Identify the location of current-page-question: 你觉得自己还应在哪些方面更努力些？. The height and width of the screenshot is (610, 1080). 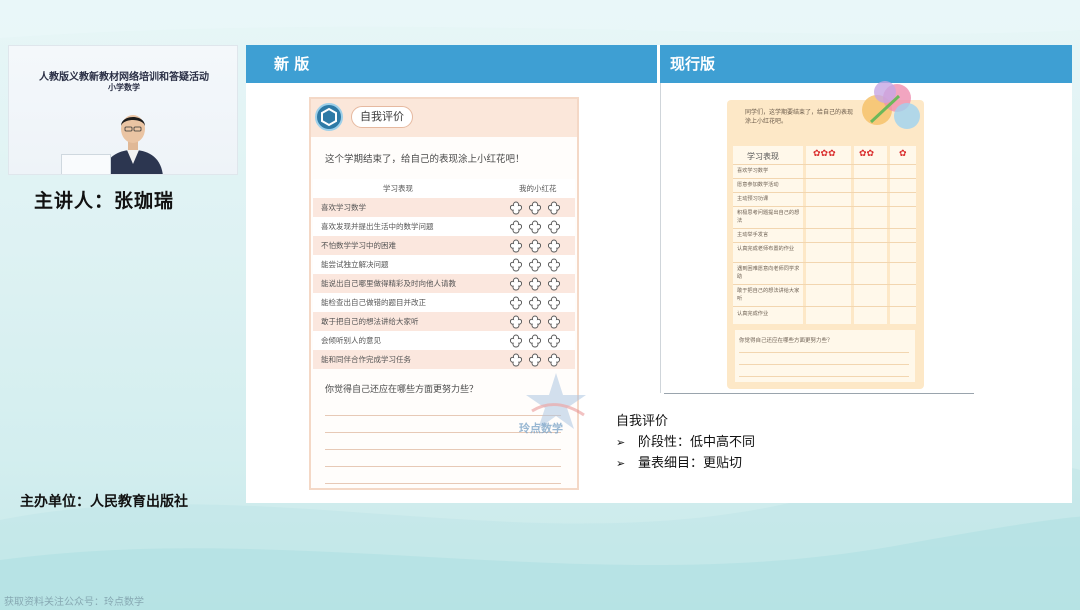
(786, 341).